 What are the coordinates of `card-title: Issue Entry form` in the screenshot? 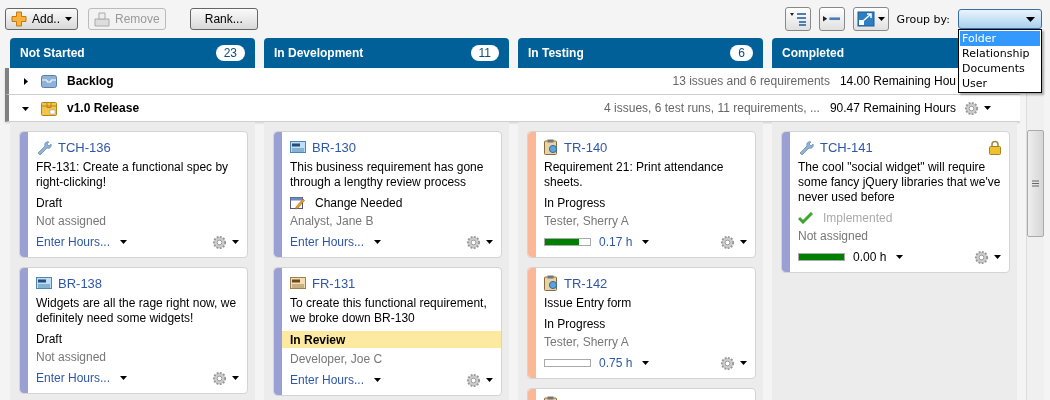 It's located at (588, 303).